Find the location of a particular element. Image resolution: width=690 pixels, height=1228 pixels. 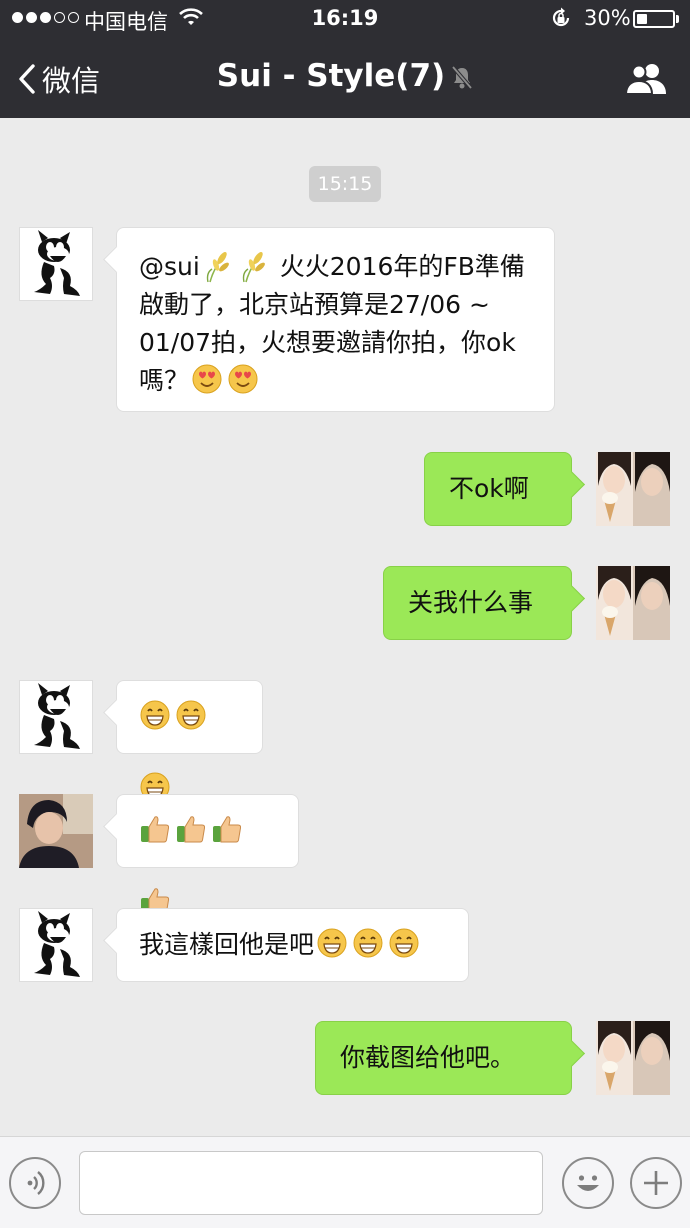

chat-title: Sui - Style(7) is located at coordinates (345, 76).